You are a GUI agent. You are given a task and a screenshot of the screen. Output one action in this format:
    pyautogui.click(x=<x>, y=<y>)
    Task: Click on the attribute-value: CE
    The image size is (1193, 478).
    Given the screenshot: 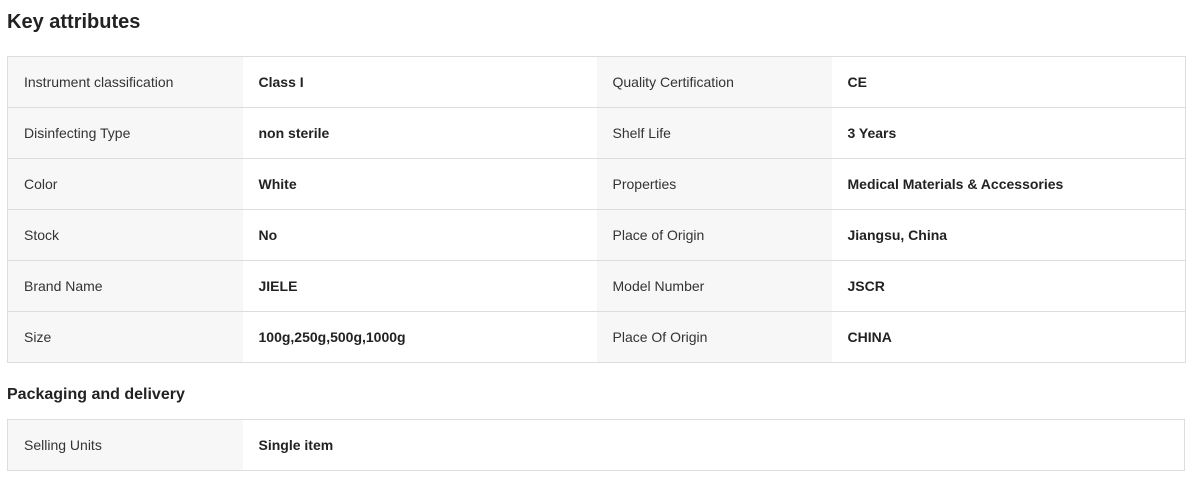 What is the action you would take?
    pyautogui.click(x=1008, y=82)
    